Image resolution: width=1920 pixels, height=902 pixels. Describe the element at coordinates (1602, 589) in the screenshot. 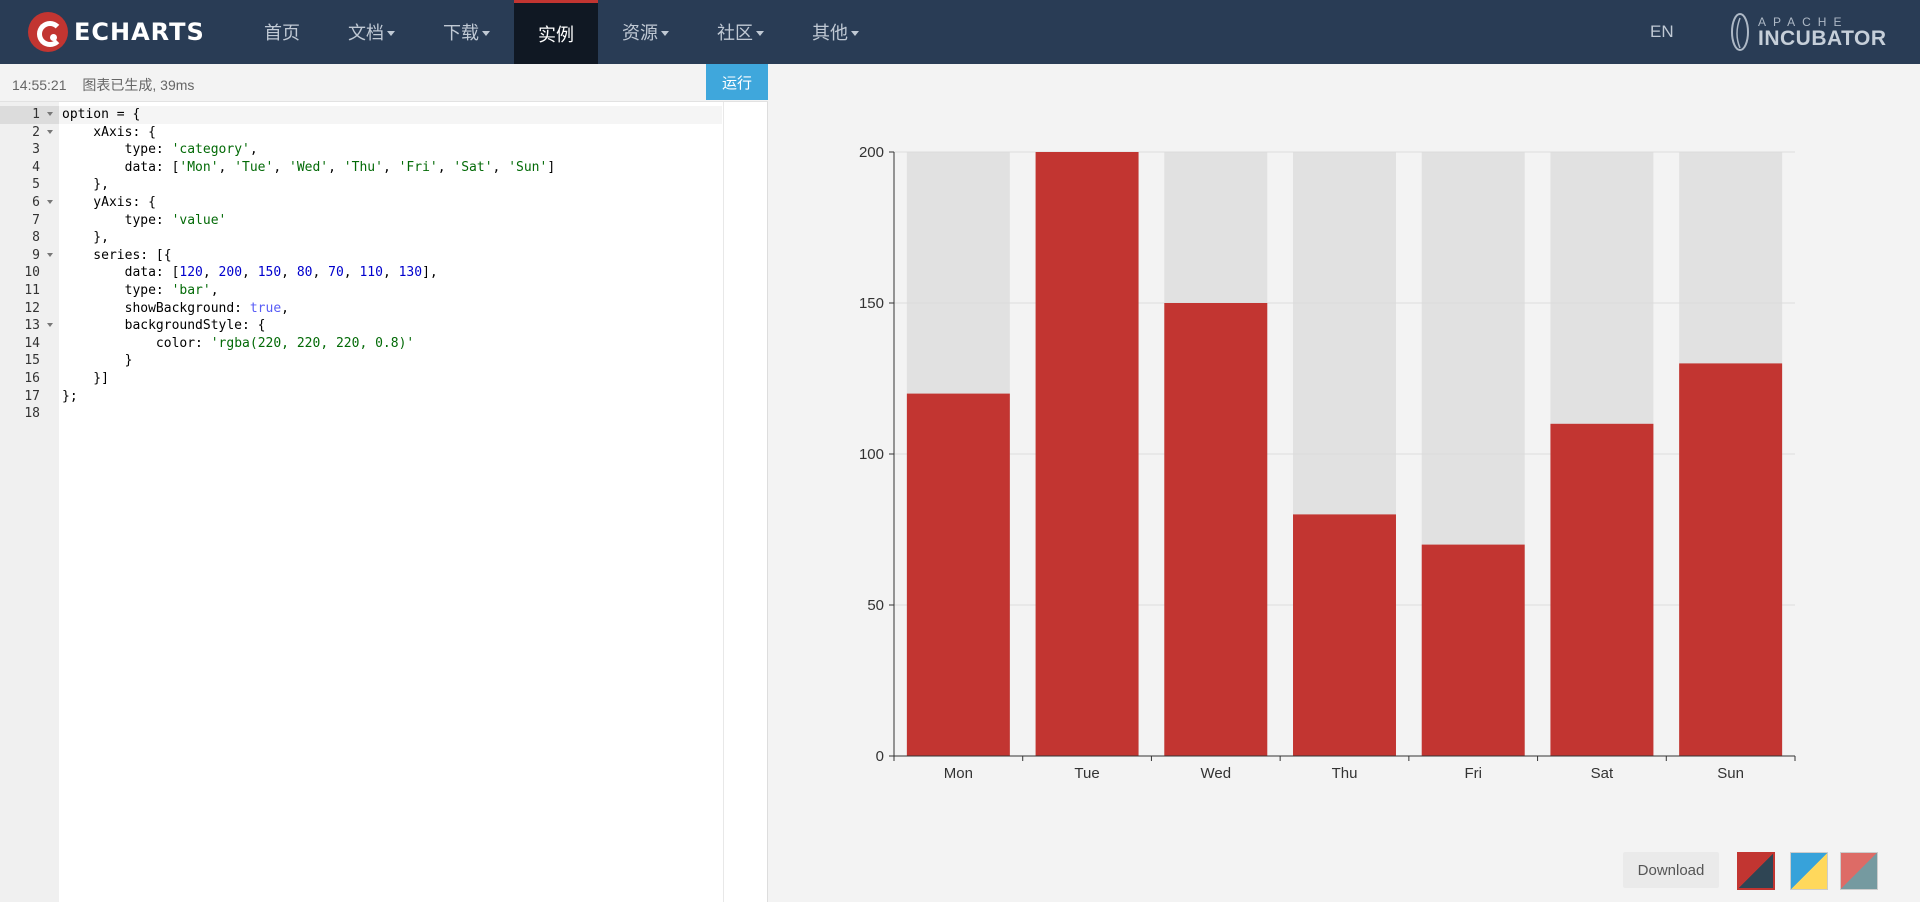

I see `bar-Sat` at that location.